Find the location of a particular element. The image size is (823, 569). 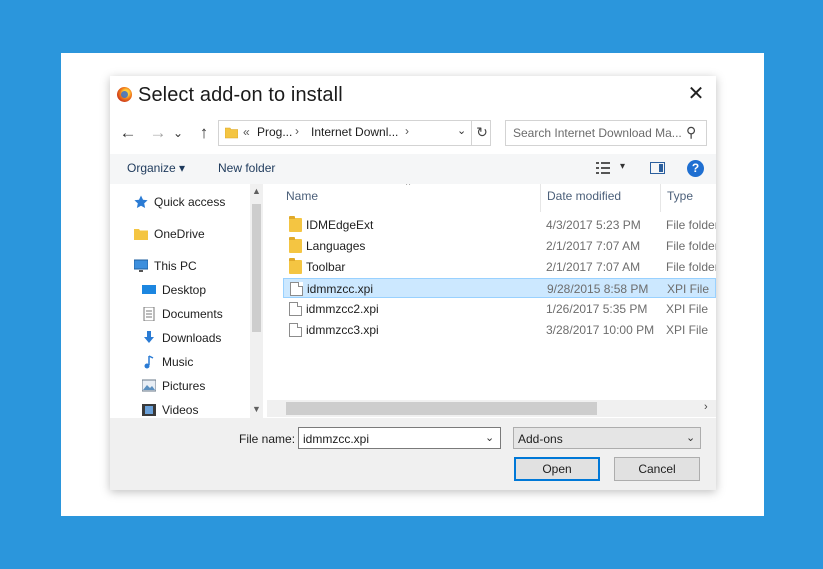

pictures-icon is located at coordinates (149, 385).